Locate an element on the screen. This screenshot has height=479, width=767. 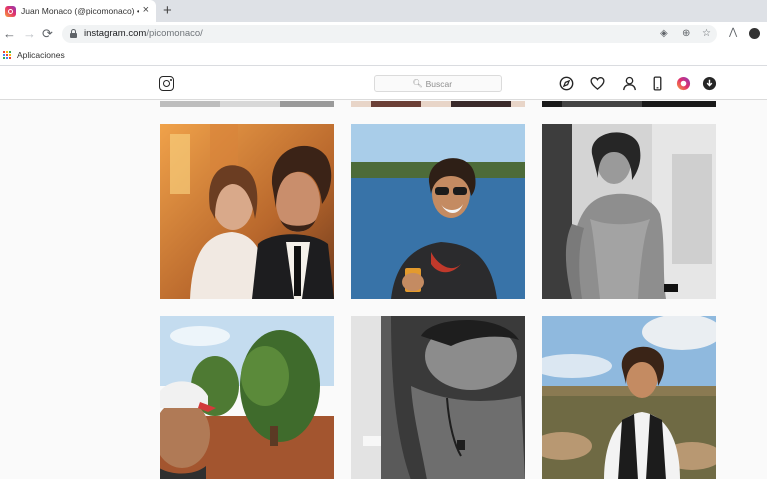
mobile-phone-icon is located at coordinates (657, 83).